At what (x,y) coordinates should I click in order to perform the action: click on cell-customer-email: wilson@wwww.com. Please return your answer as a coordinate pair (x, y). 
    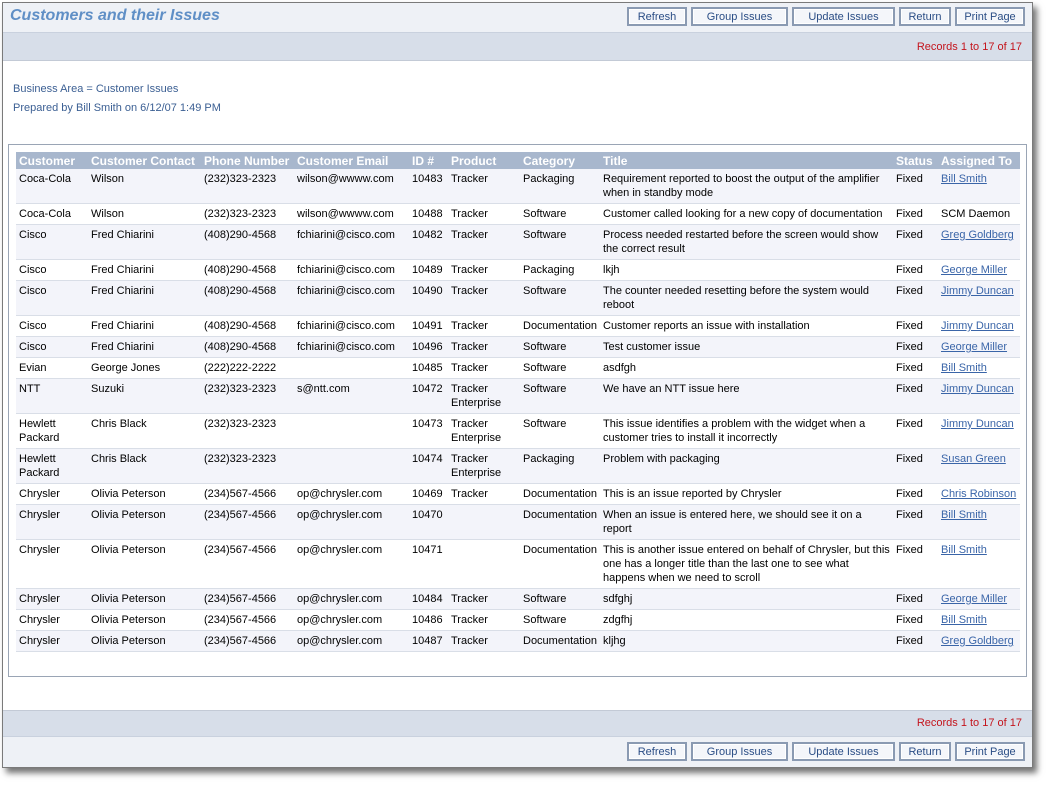
    Looking at the image, I should click on (351, 186).